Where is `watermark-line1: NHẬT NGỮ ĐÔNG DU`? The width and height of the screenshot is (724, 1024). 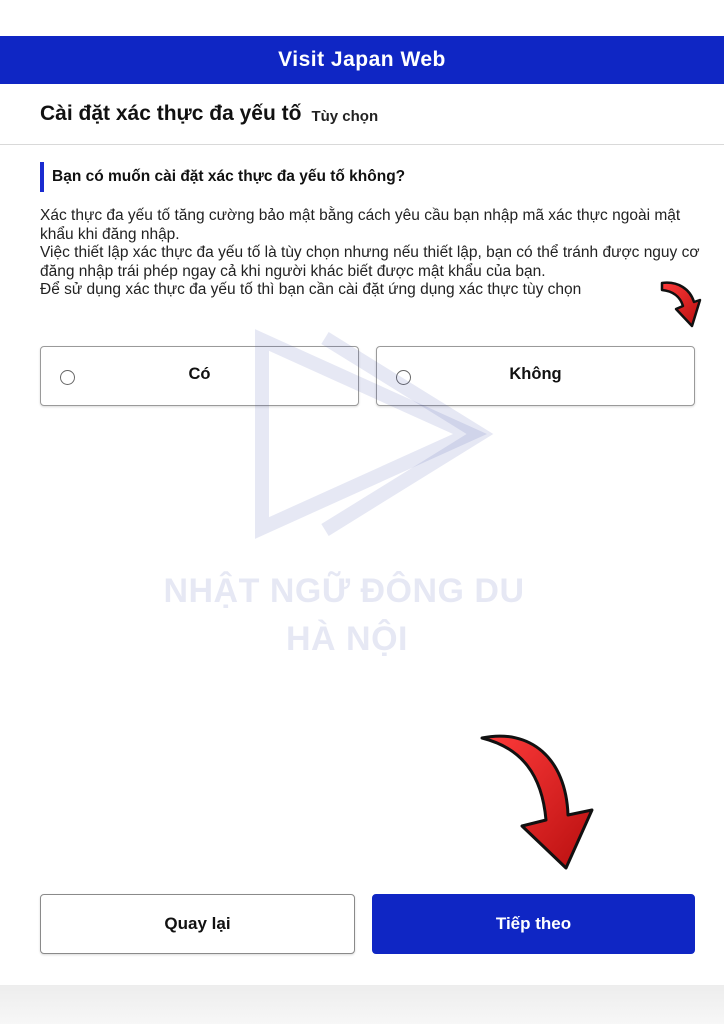 watermark-line1: NHẬT NGỮ ĐÔNG DU is located at coordinates (344, 591).